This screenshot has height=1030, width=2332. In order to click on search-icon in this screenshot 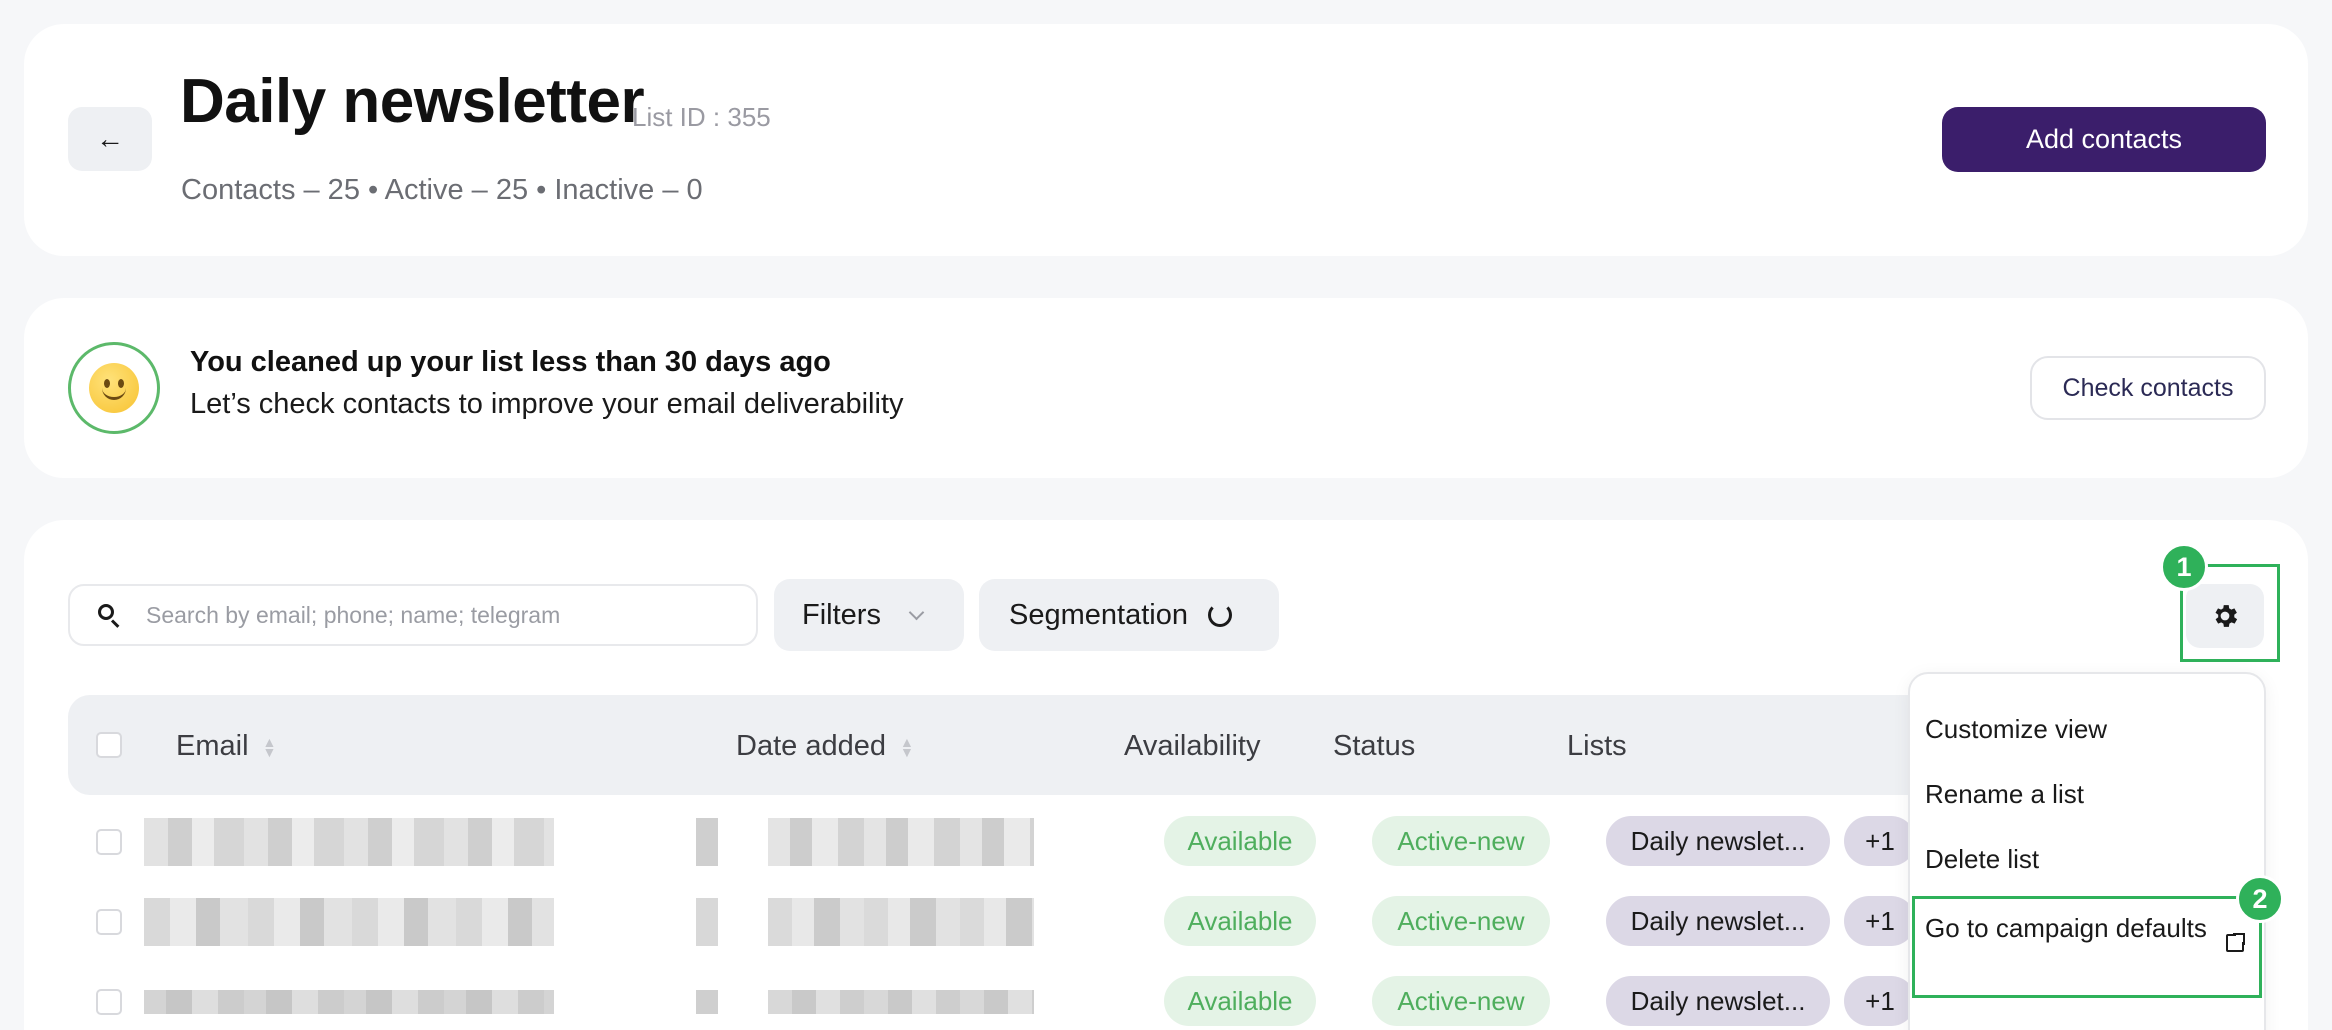, I will do `click(109, 616)`.